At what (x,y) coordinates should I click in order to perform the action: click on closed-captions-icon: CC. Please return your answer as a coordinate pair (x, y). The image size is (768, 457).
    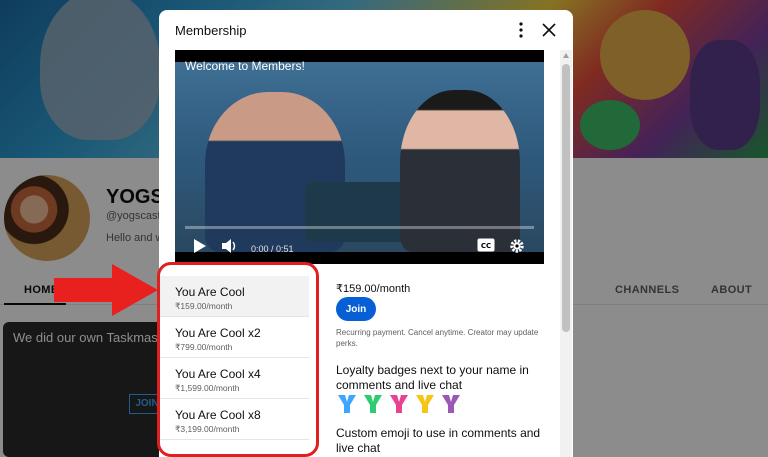
    Looking at the image, I should click on (486, 245).